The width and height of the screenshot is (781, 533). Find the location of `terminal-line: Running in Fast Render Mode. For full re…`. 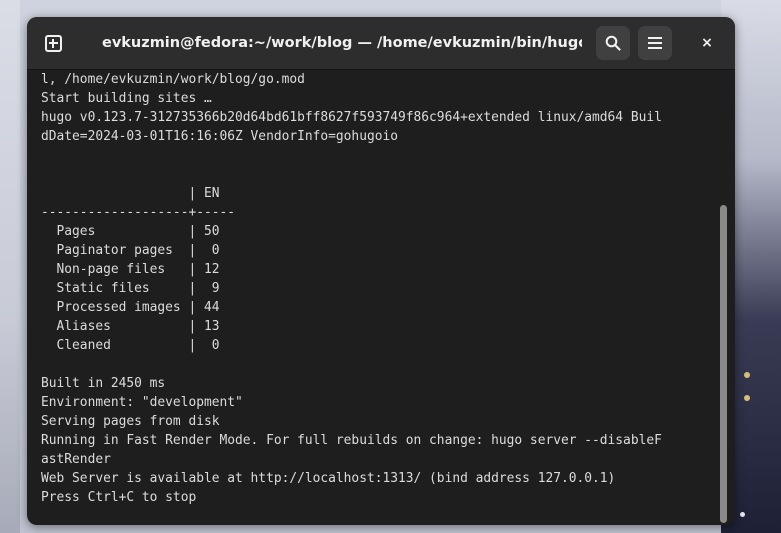

terminal-line: Running in Fast Render Mode. For full re… is located at coordinates (351, 440).